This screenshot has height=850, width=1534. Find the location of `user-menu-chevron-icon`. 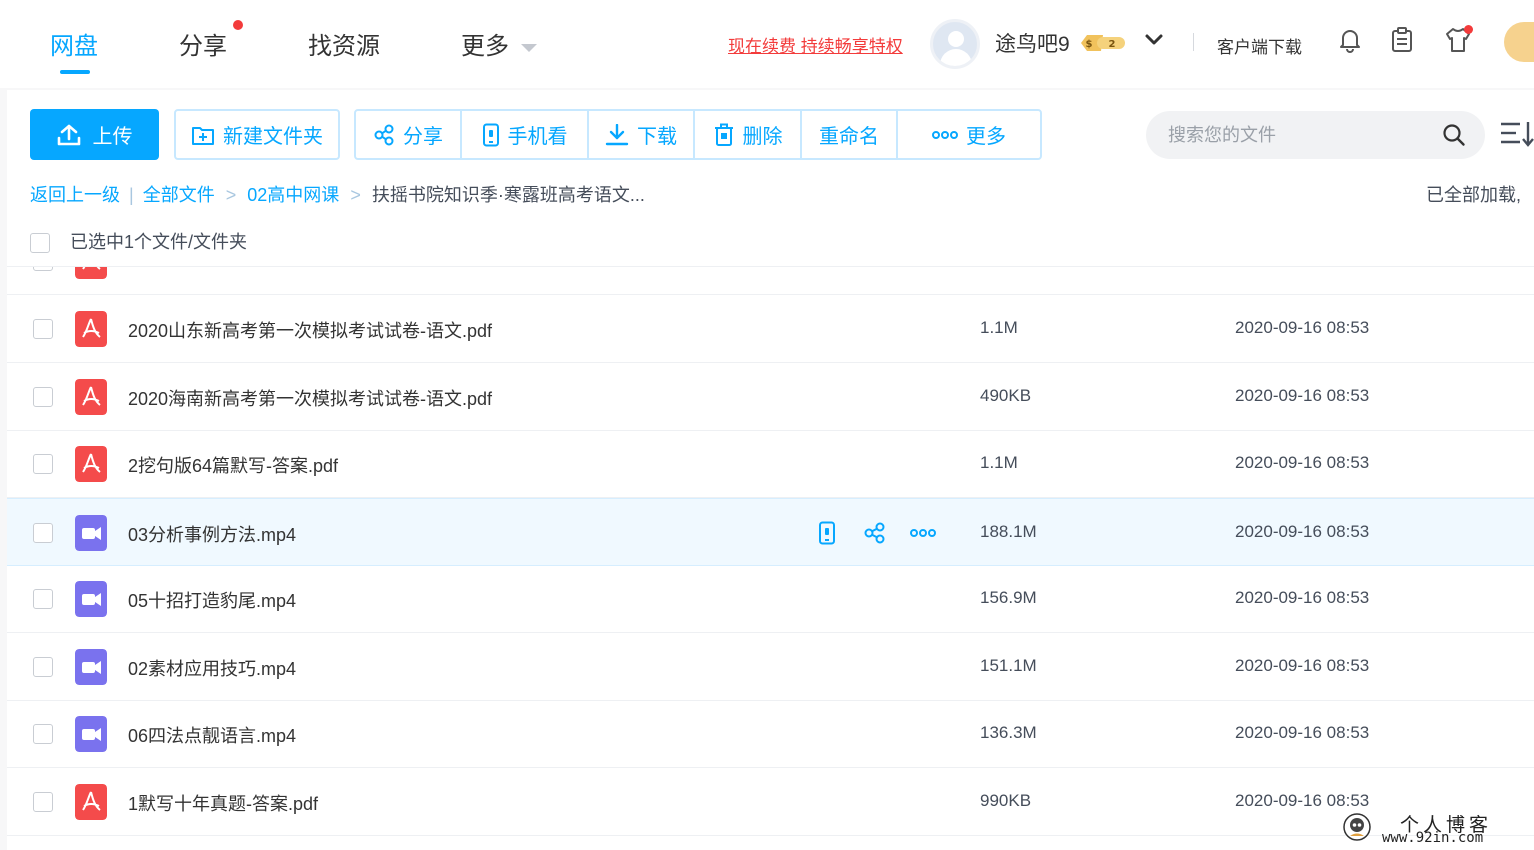

user-menu-chevron-icon is located at coordinates (1154, 40).